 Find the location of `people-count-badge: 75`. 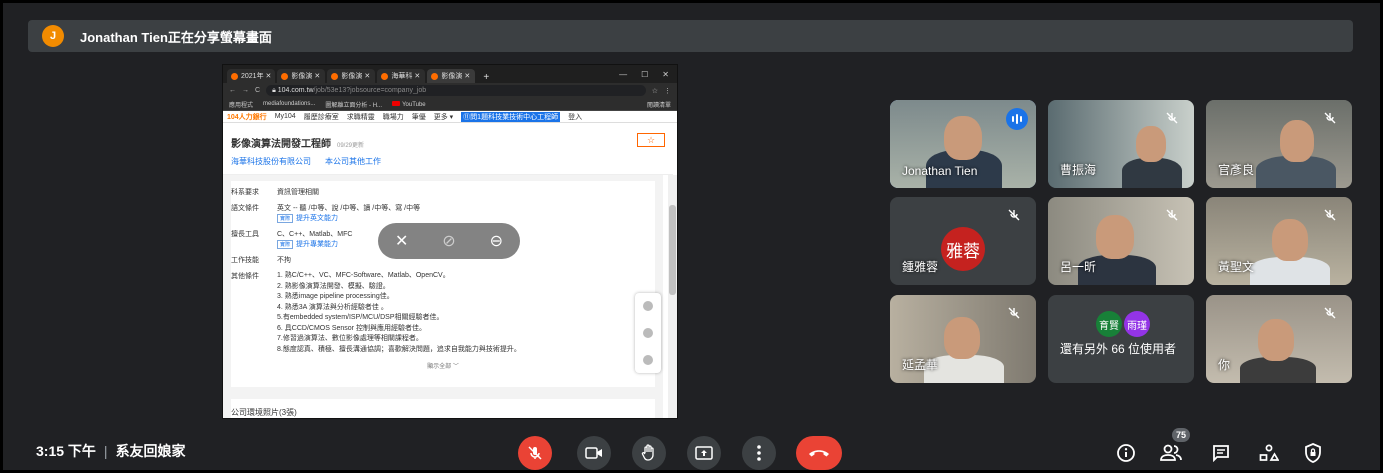

people-count-badge: 75 is located at coordinates (1181, 435).